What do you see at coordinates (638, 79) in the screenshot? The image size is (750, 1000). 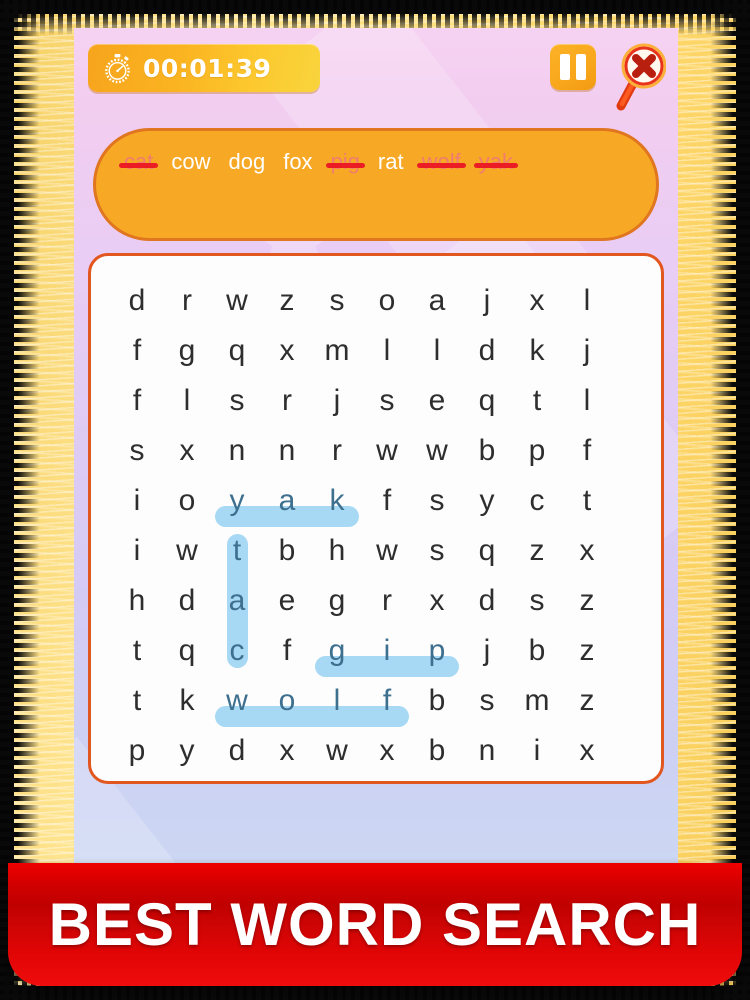 I see `close-button` at bounding box center [638, 79].